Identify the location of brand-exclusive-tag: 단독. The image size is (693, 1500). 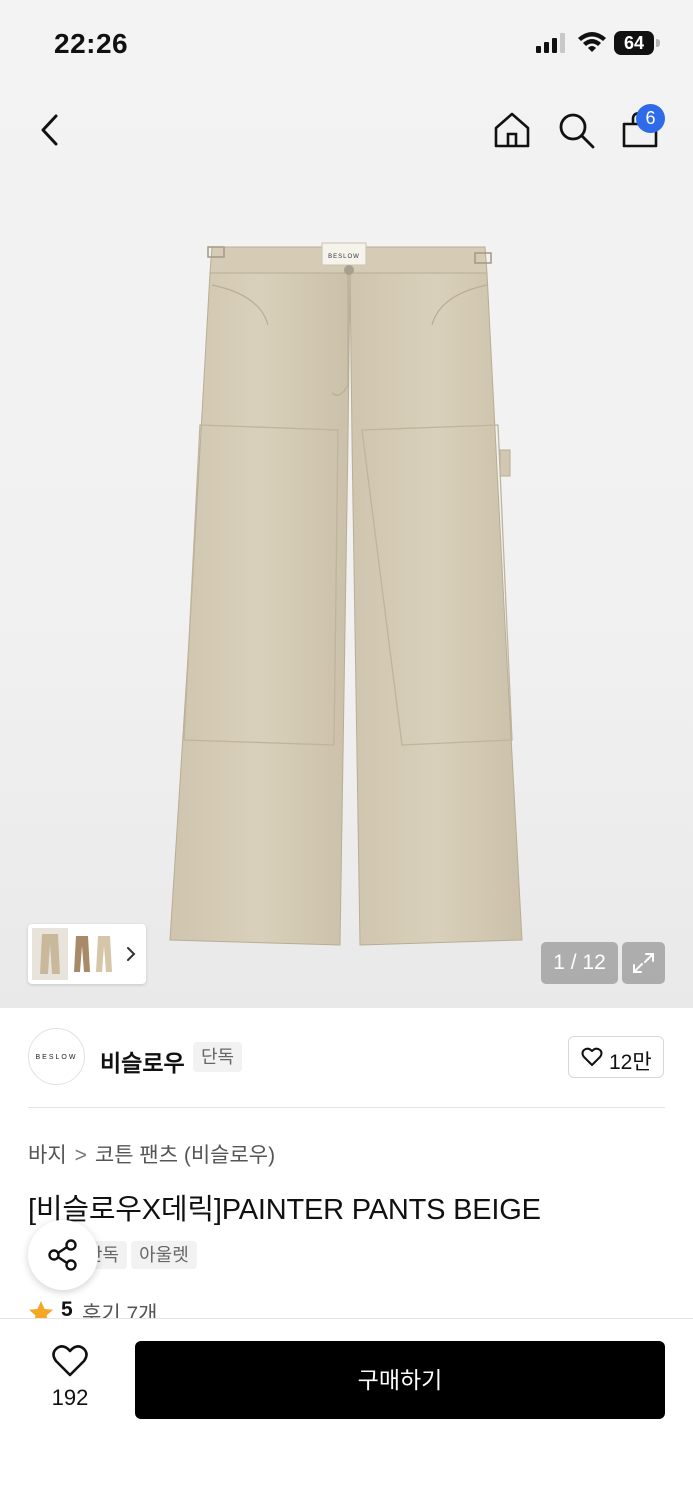
(218, 1057).